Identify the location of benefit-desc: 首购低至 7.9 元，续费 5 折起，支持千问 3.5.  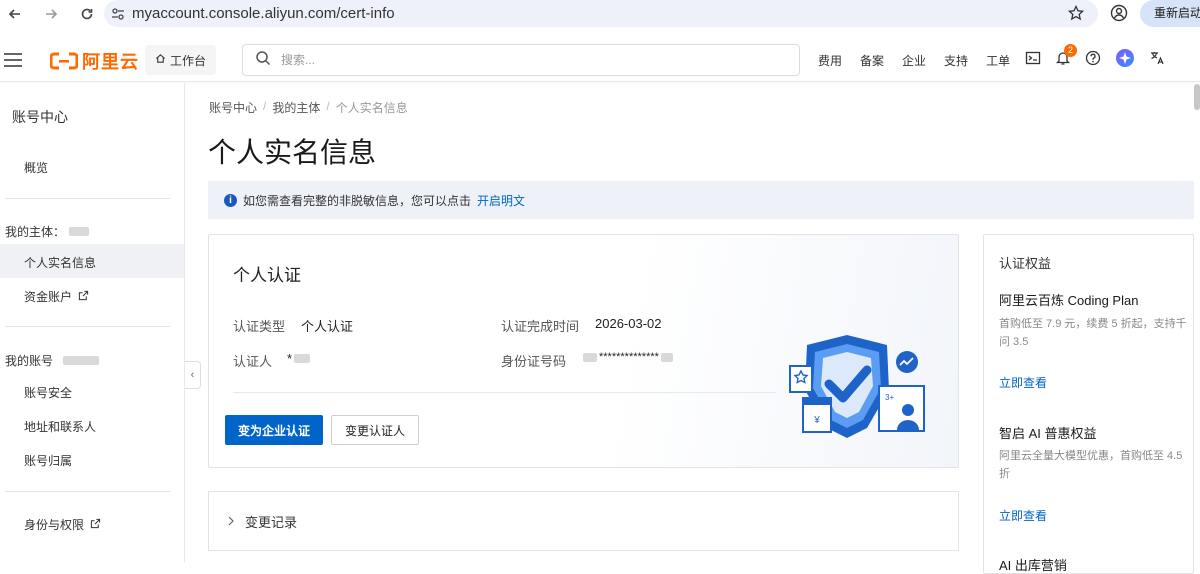
(1093, 333).